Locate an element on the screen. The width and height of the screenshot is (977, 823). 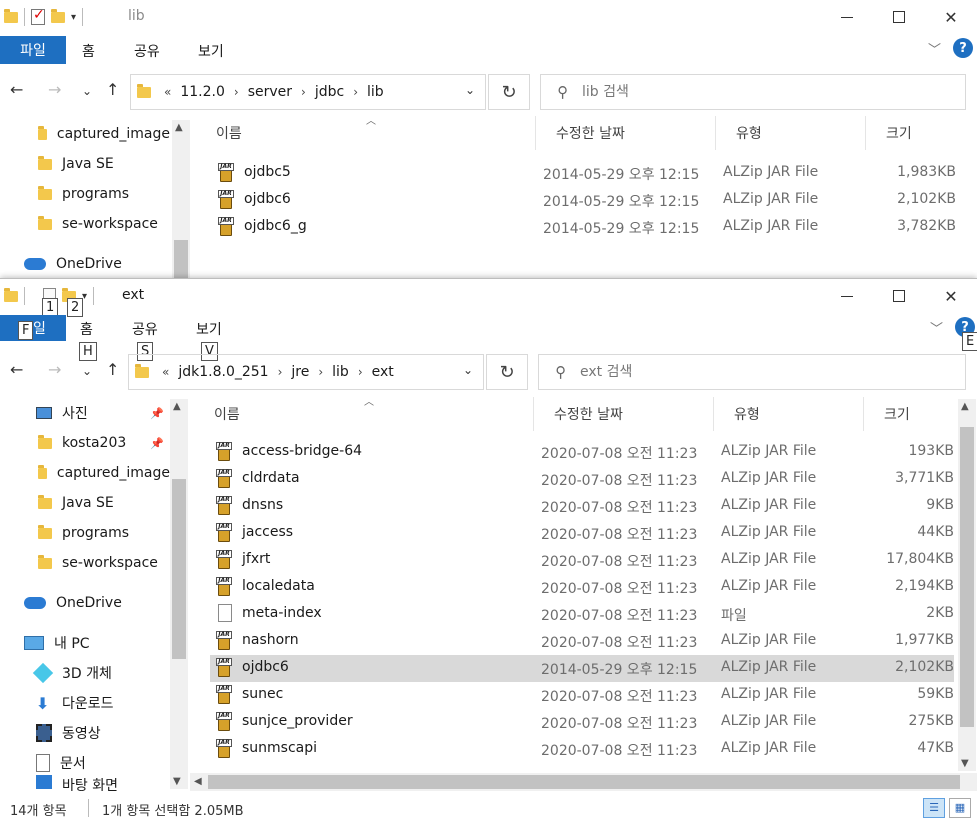
address-bar: « jdk1.8.0_251 › jre › lib › ext ⌄ is located at coordinates (306, 372).